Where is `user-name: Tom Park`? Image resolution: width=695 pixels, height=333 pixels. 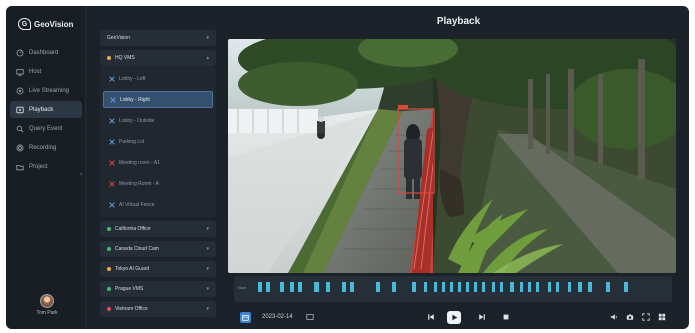
user-name: Tom Park is located at coordinates (47, 313).